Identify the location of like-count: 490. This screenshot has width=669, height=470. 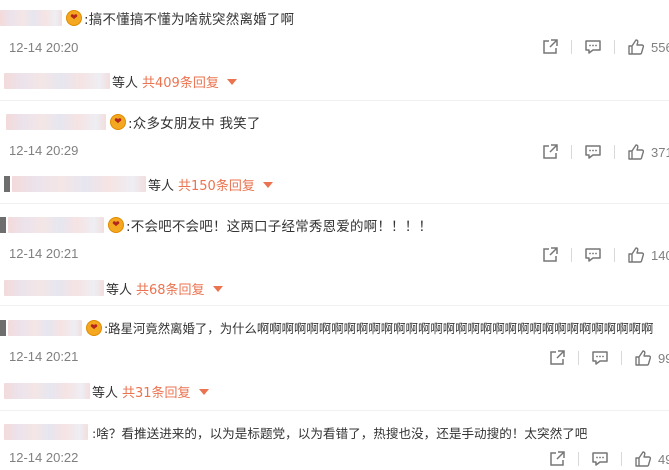
(663, 459).